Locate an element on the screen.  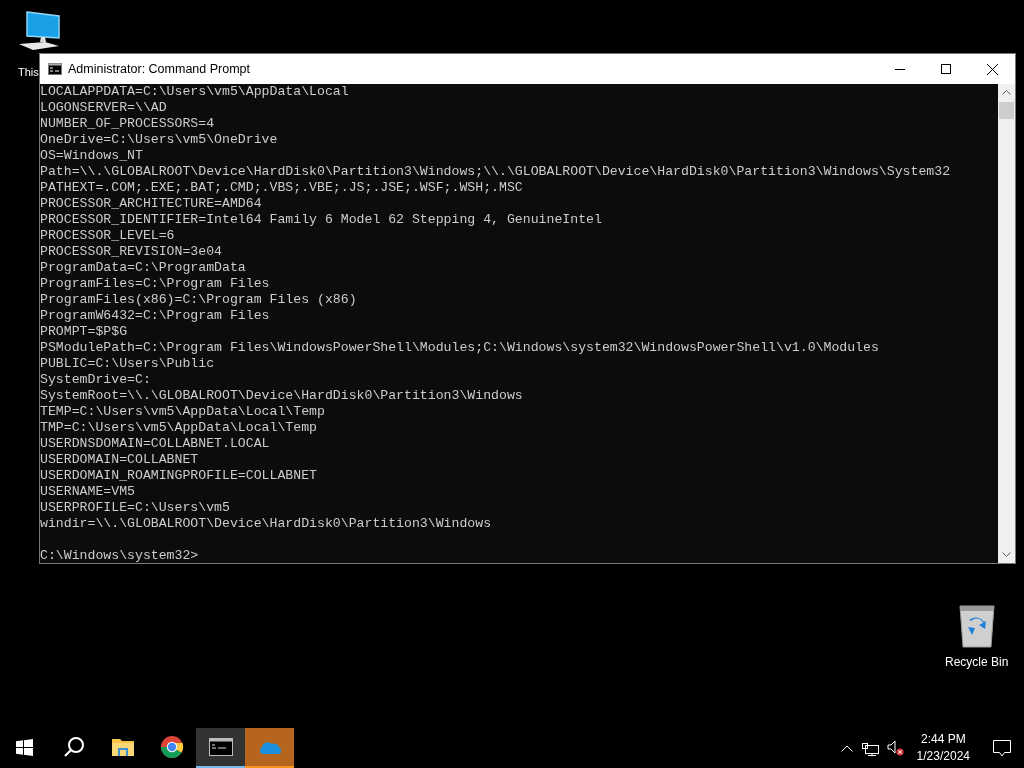
terminal-icon is located at coordinates (220, 747).